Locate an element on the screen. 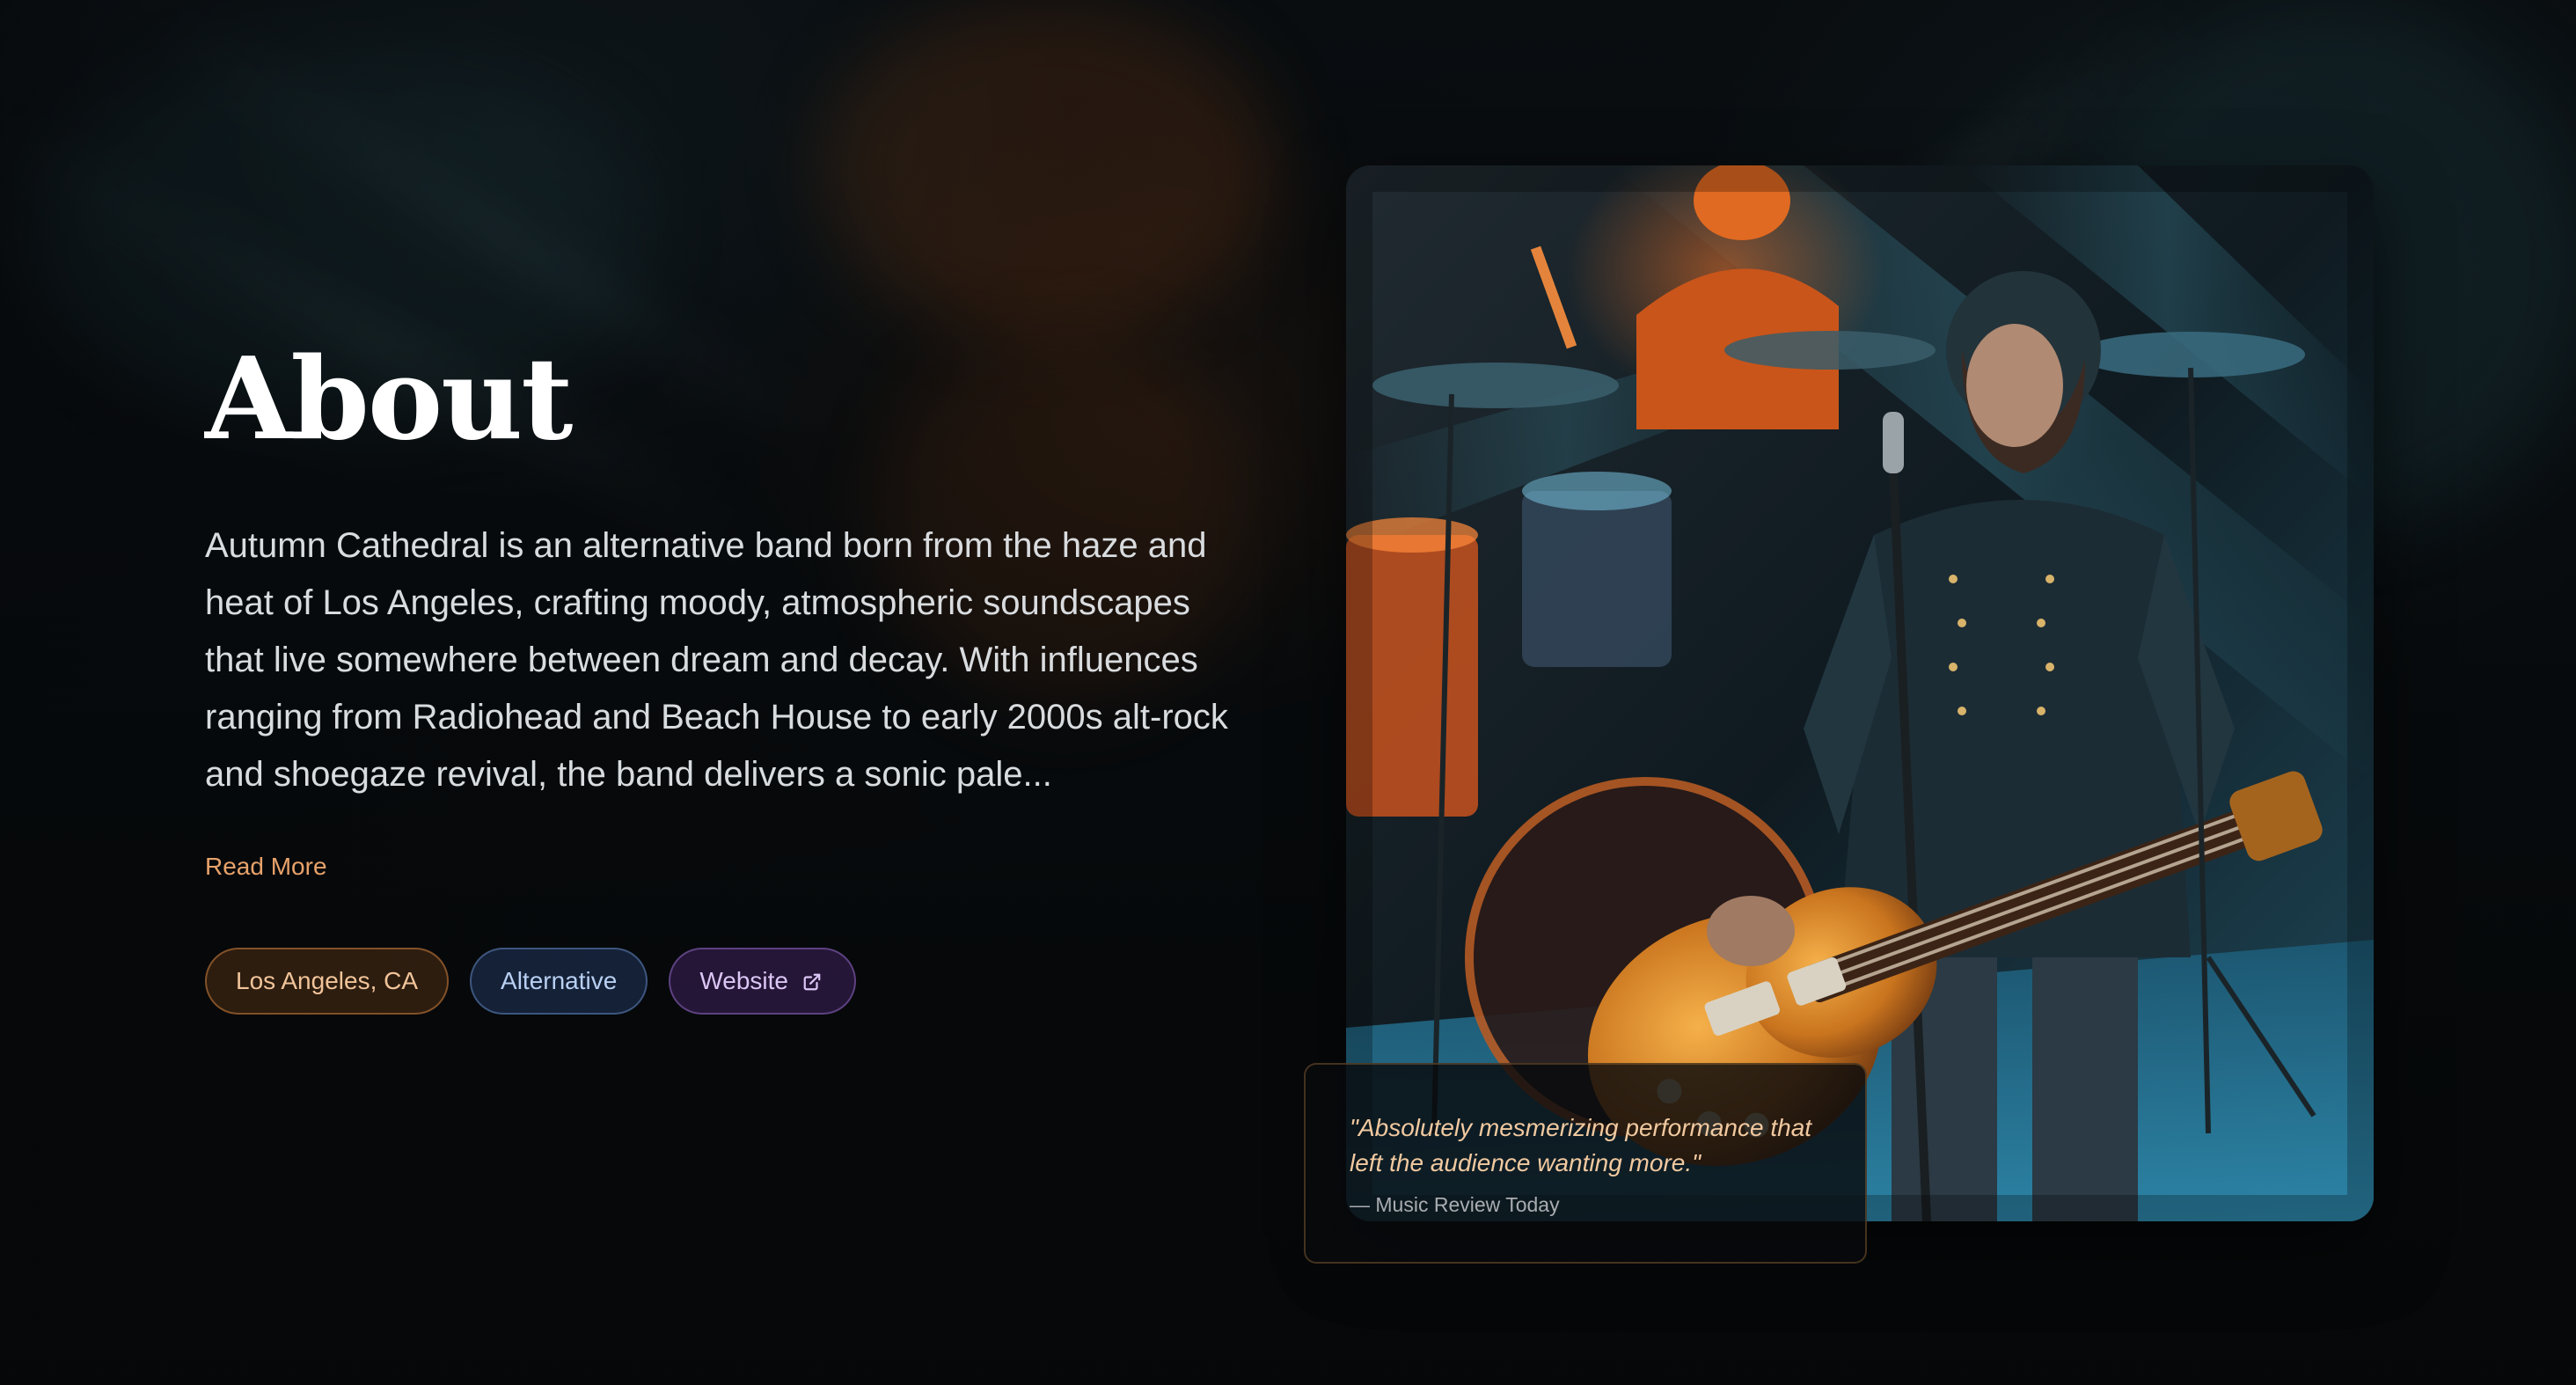  genre-tag: Alternative is located at coordinates (559, 981).